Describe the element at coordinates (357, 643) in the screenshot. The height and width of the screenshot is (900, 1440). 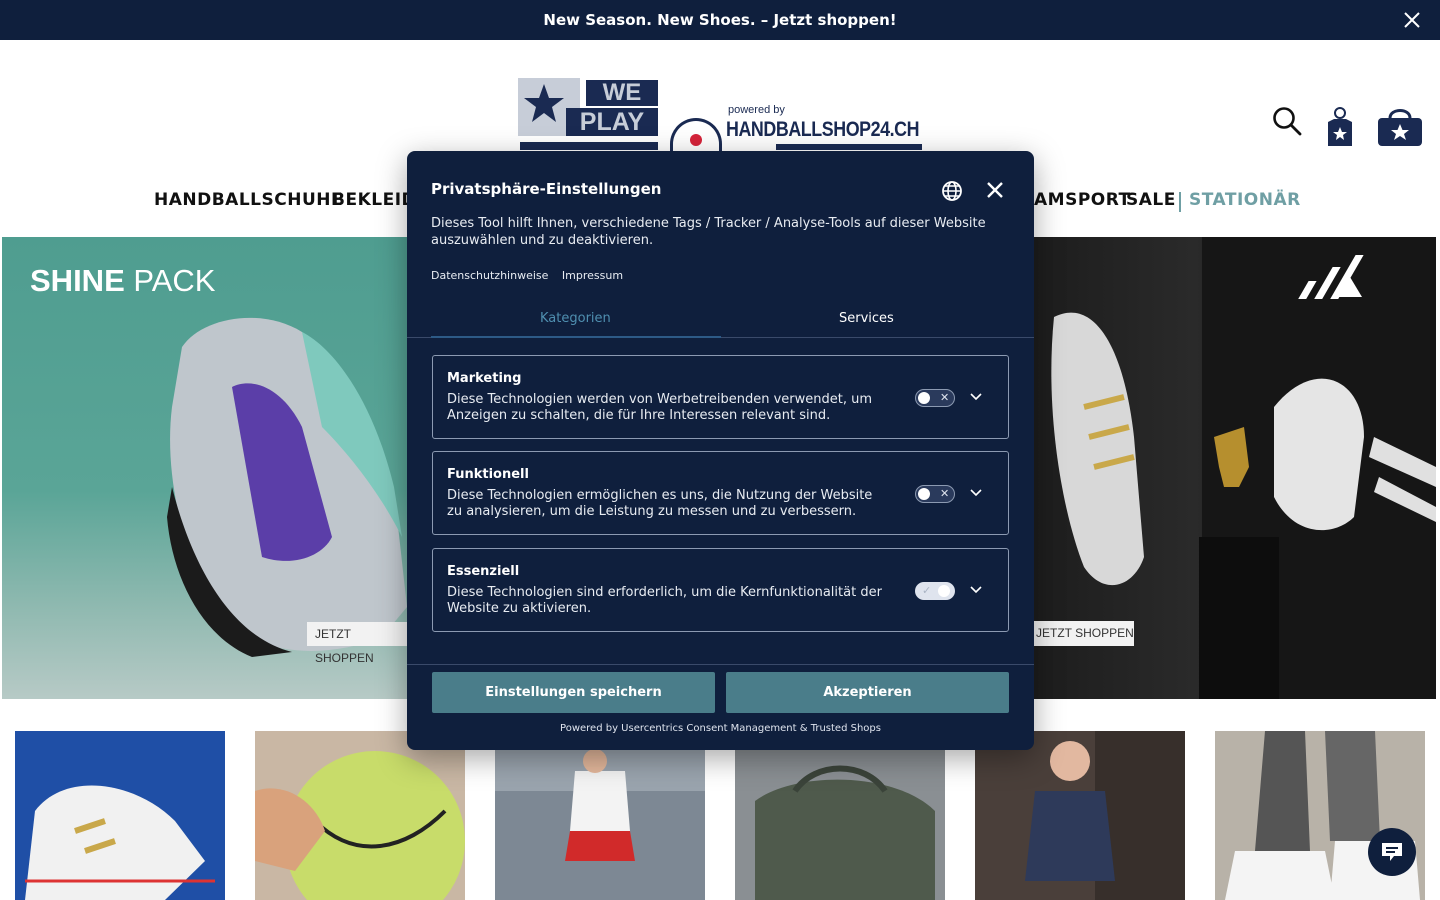
I see `hero-cta-left: JETZT SHOPPEN` at that location.